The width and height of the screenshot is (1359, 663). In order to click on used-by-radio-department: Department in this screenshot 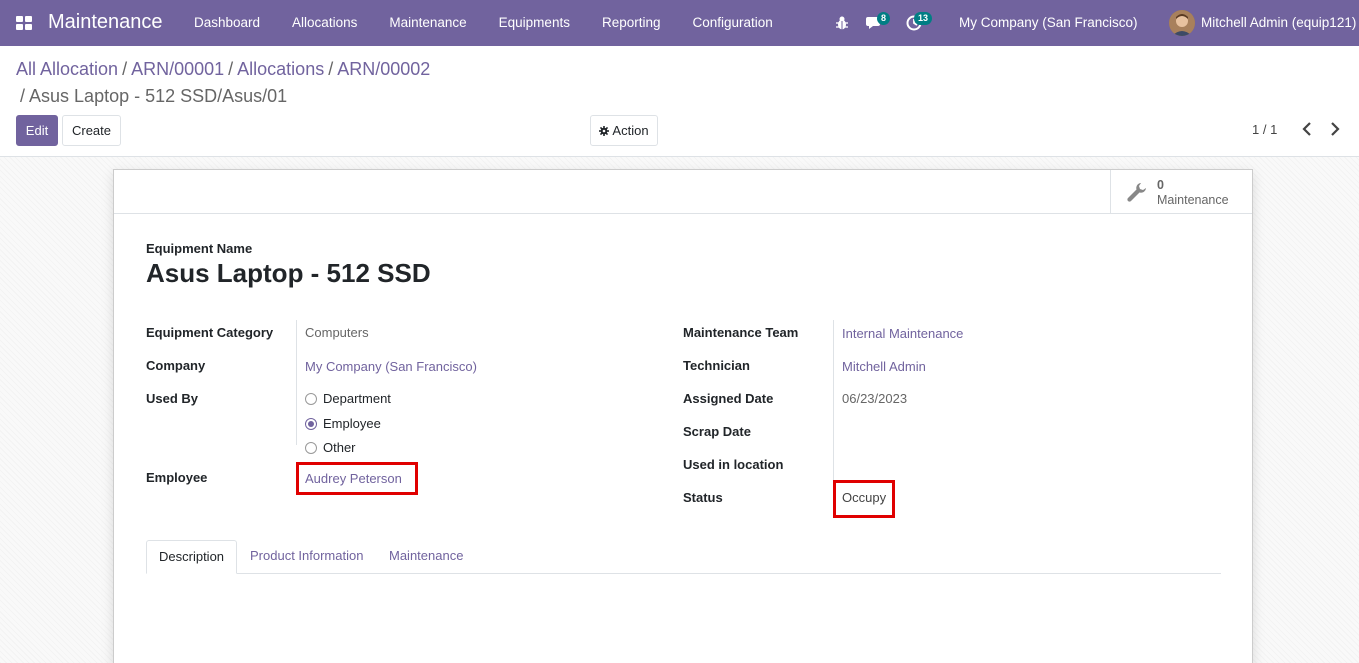, I will do `click(348, 398)`.